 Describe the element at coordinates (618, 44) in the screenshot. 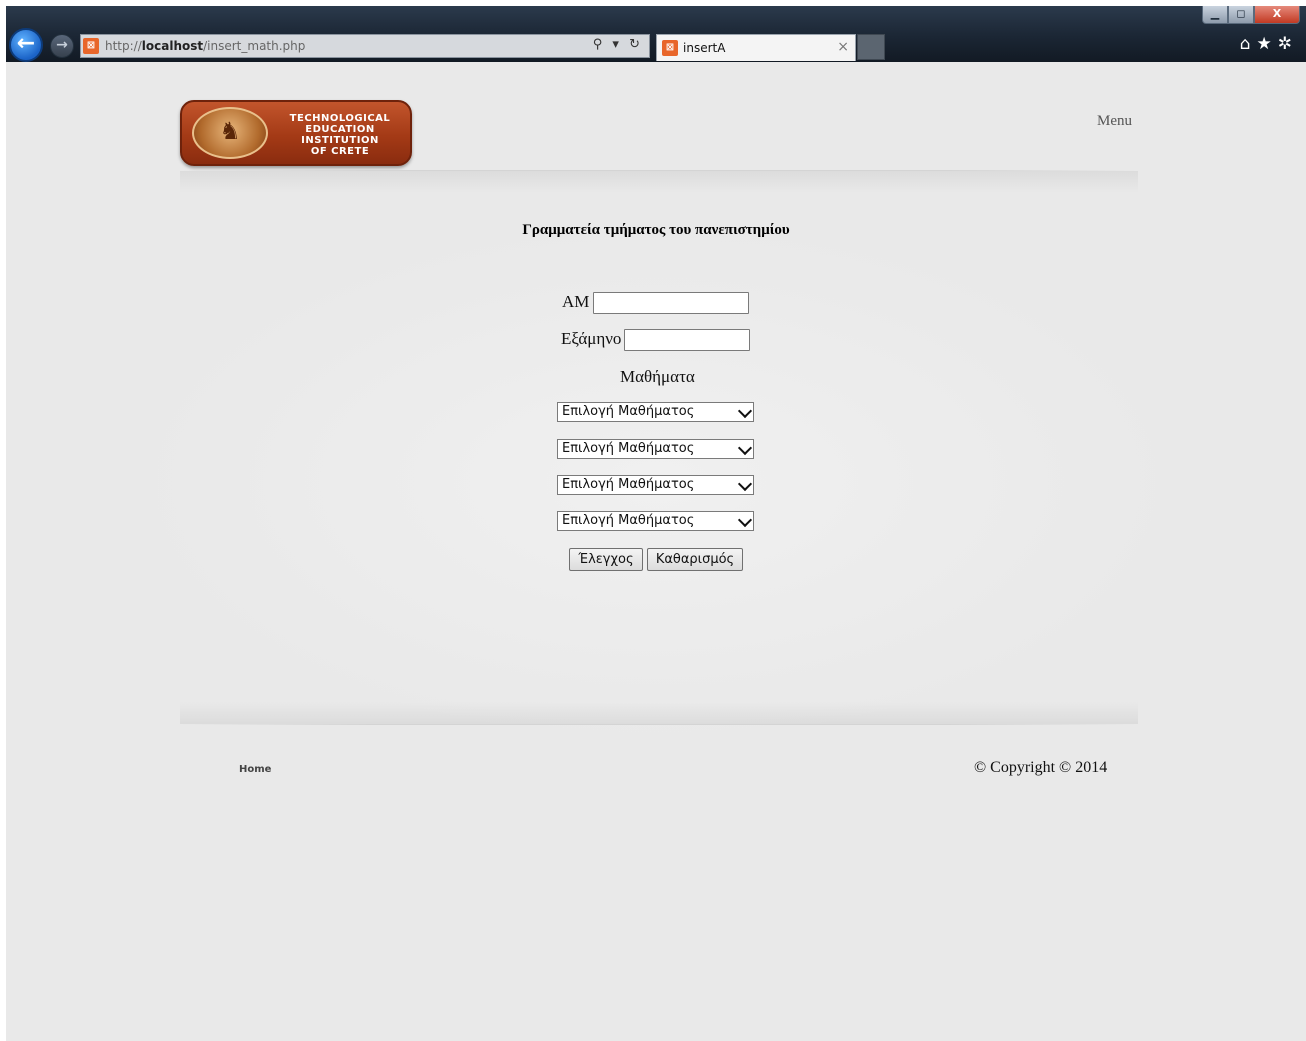

I see `search-refresh-icons: ⚲ ▾ ↻` at that location.